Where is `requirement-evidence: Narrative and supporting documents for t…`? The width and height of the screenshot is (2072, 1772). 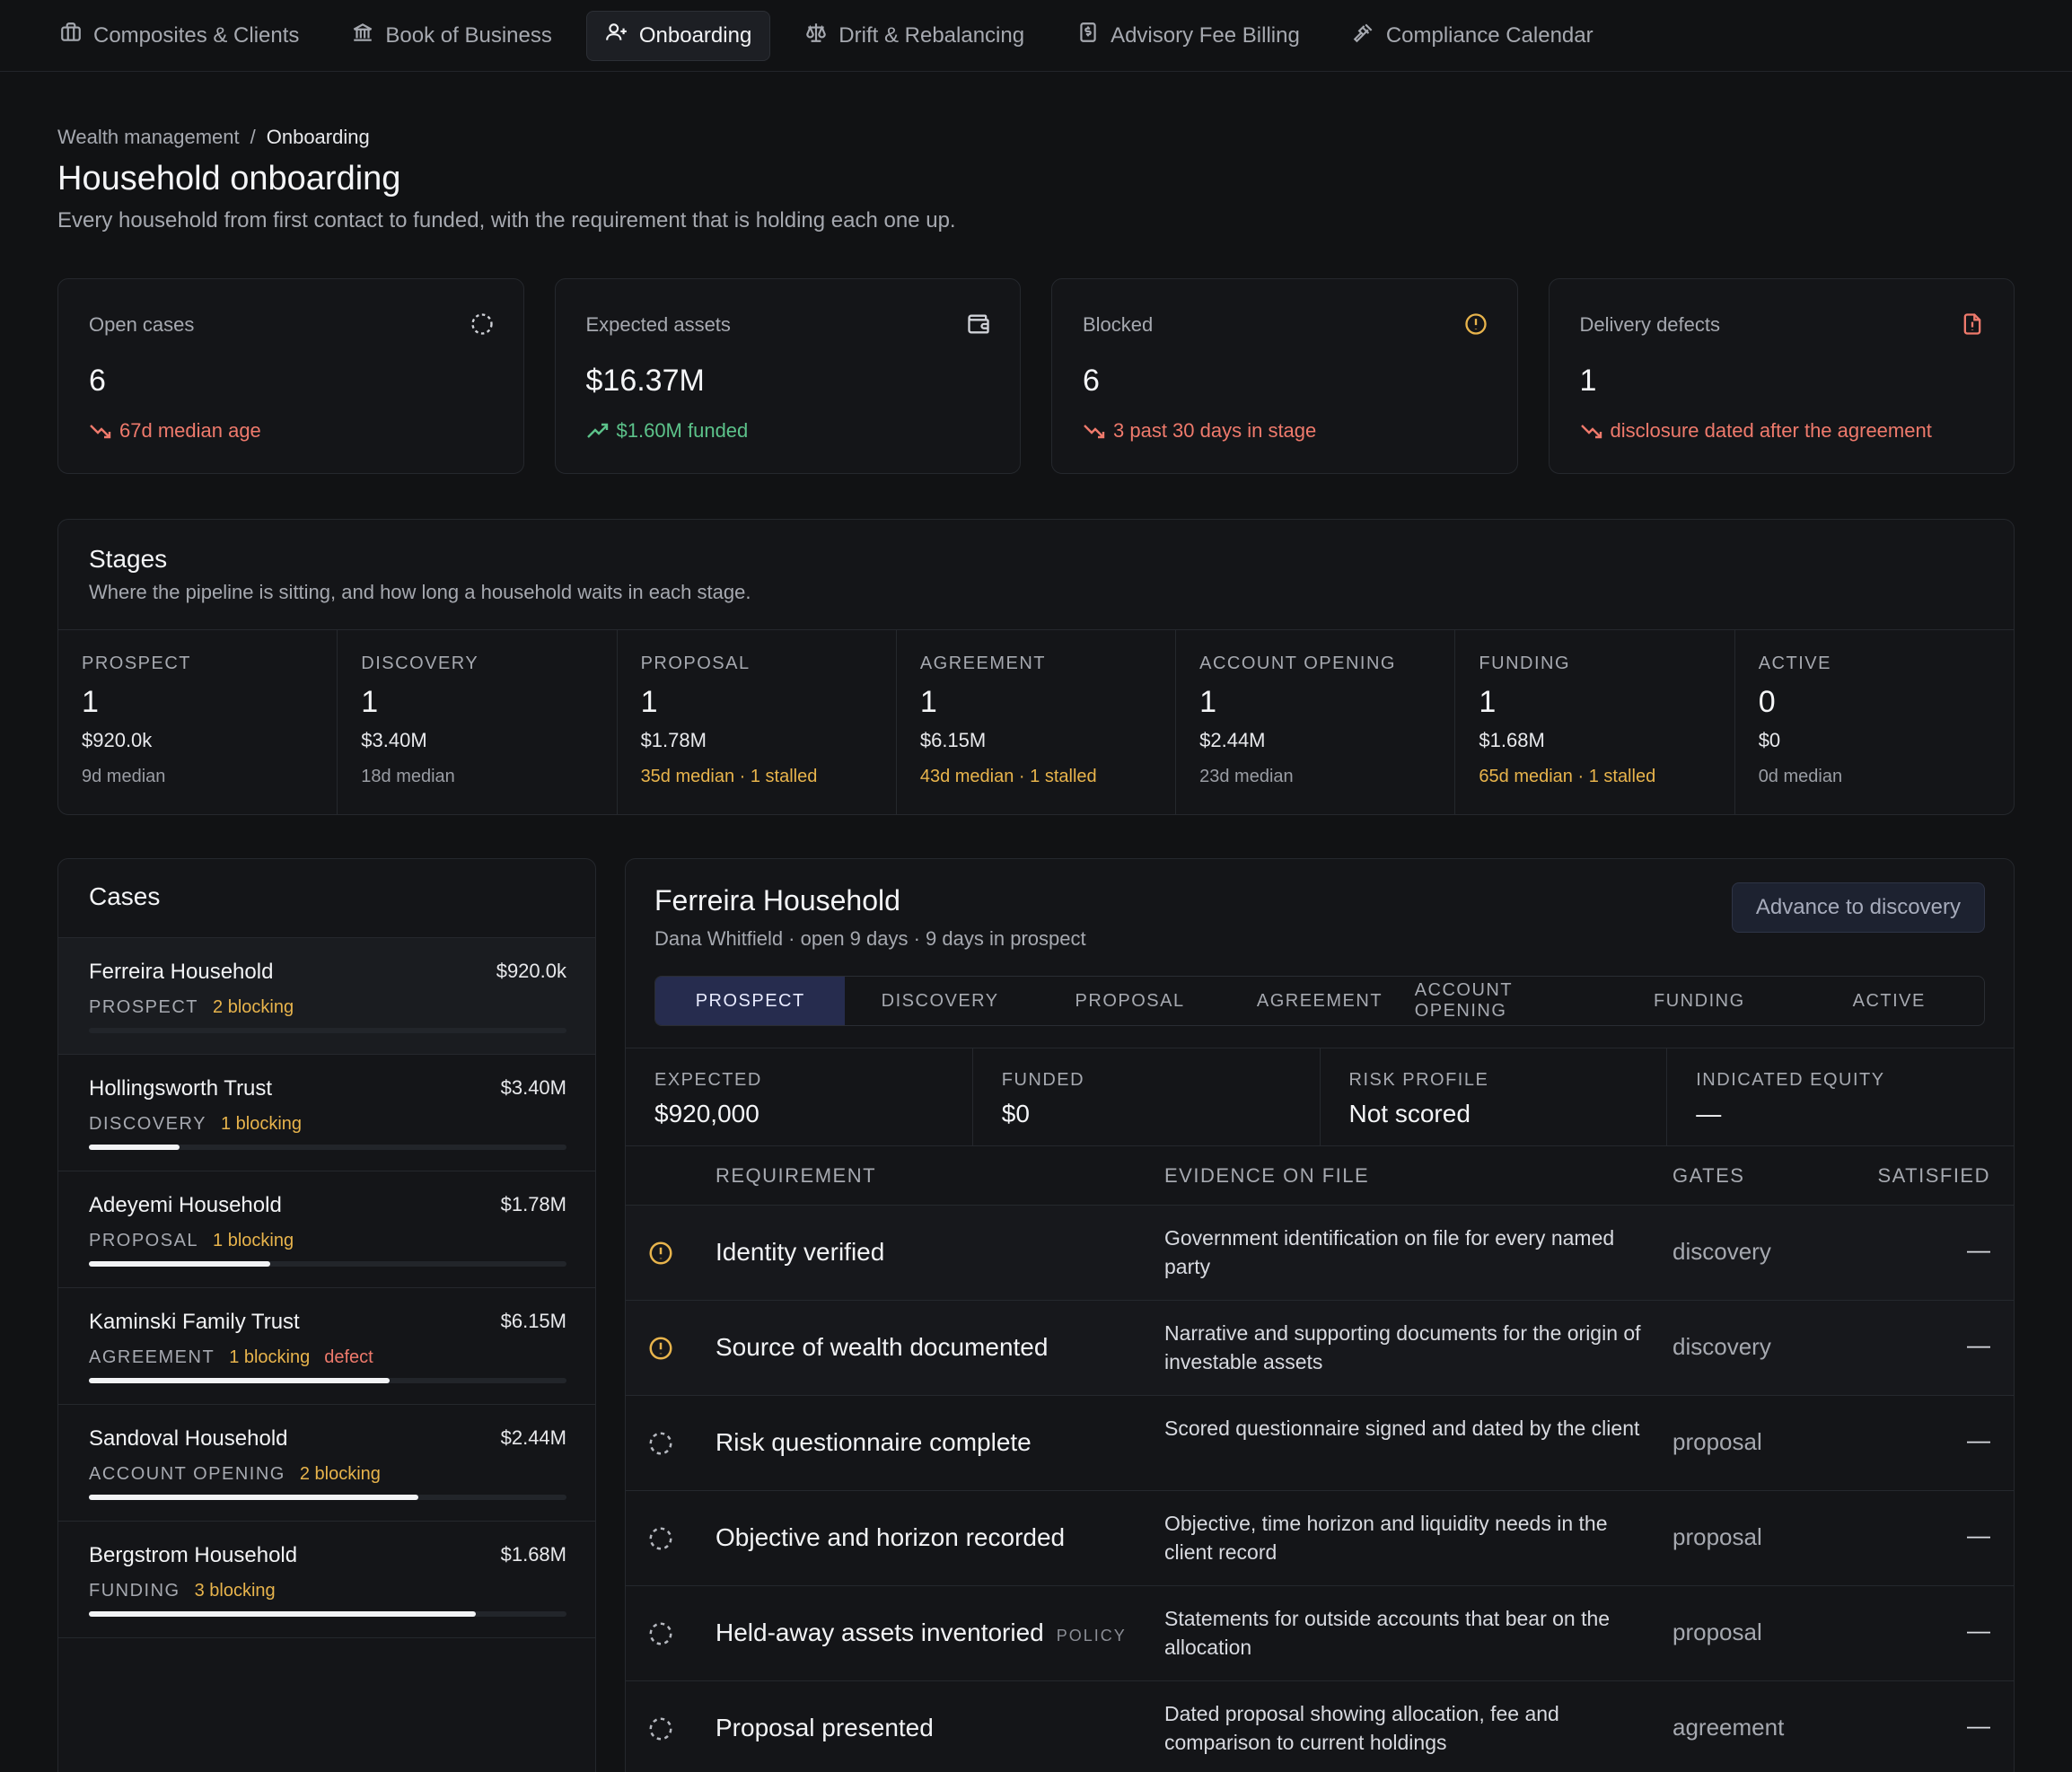 requirement-evidence: Narrative and supporting documents for t… is located at coordinates (1402, 1347).